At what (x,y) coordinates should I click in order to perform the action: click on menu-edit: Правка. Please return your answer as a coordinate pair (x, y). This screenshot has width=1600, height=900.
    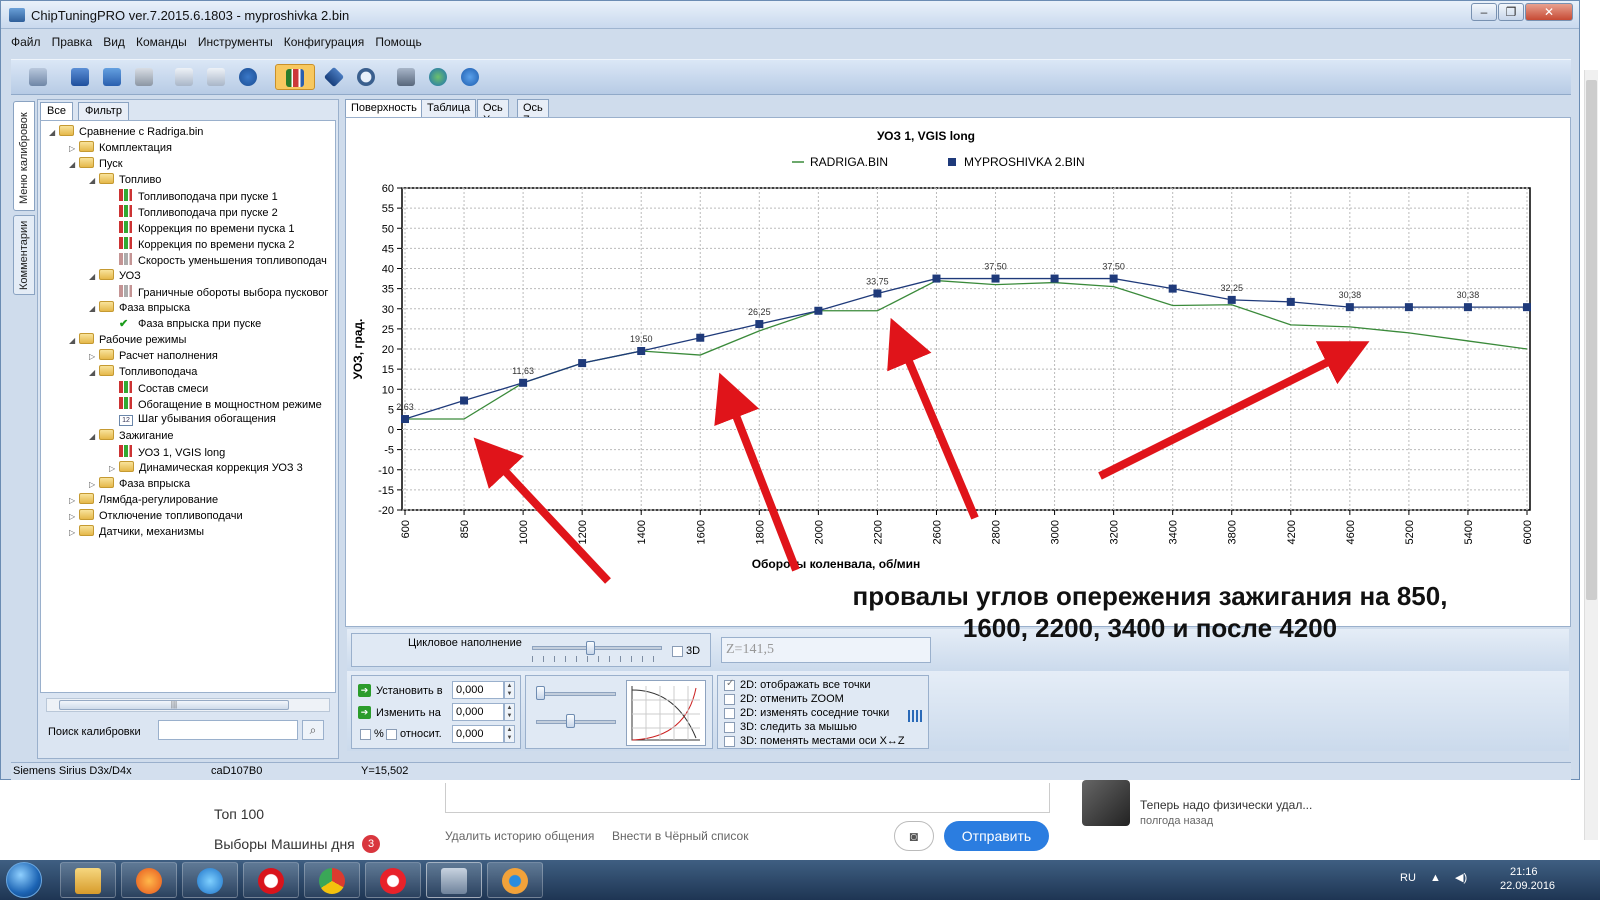
    Looking at the image, I should click on (72, 42).